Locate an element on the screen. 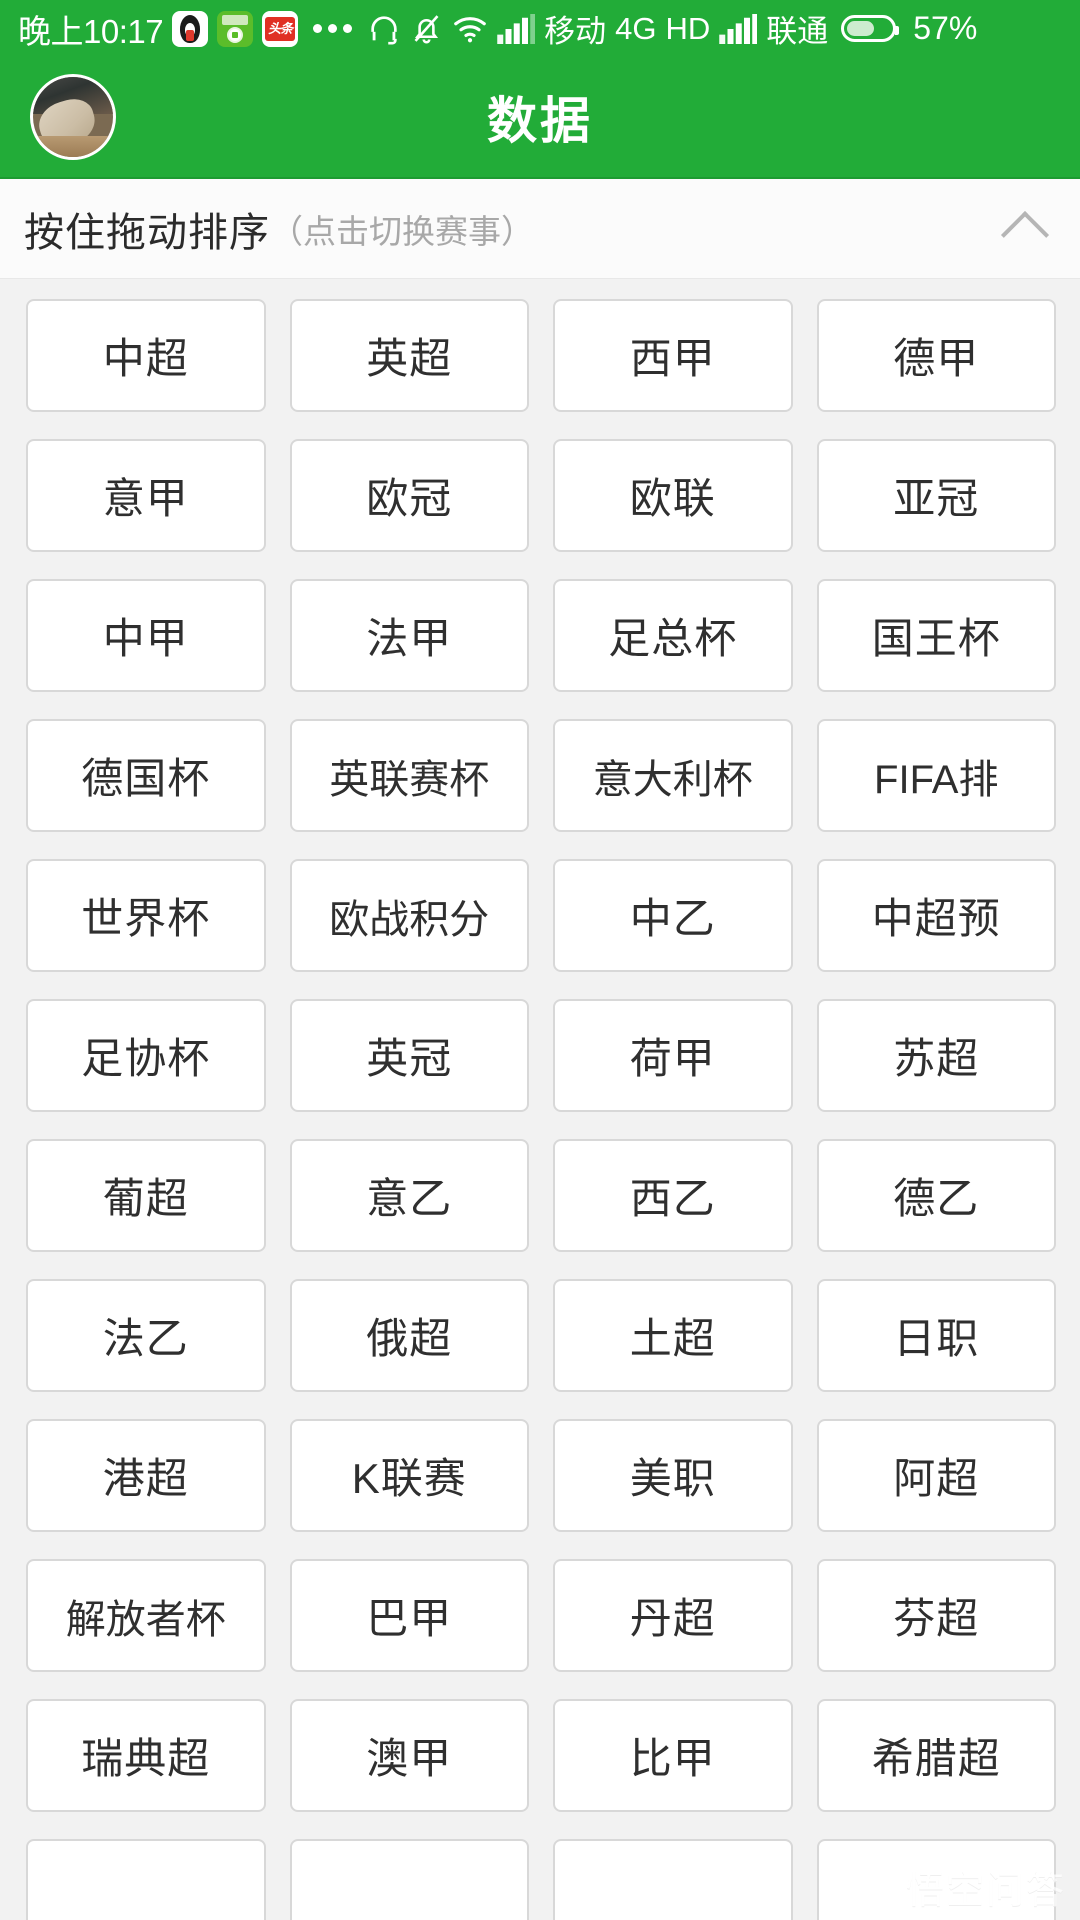 The width and height of the screenshot is (1080, 1920). league-cell: 亚冠 is located at coordinates (936, 495).